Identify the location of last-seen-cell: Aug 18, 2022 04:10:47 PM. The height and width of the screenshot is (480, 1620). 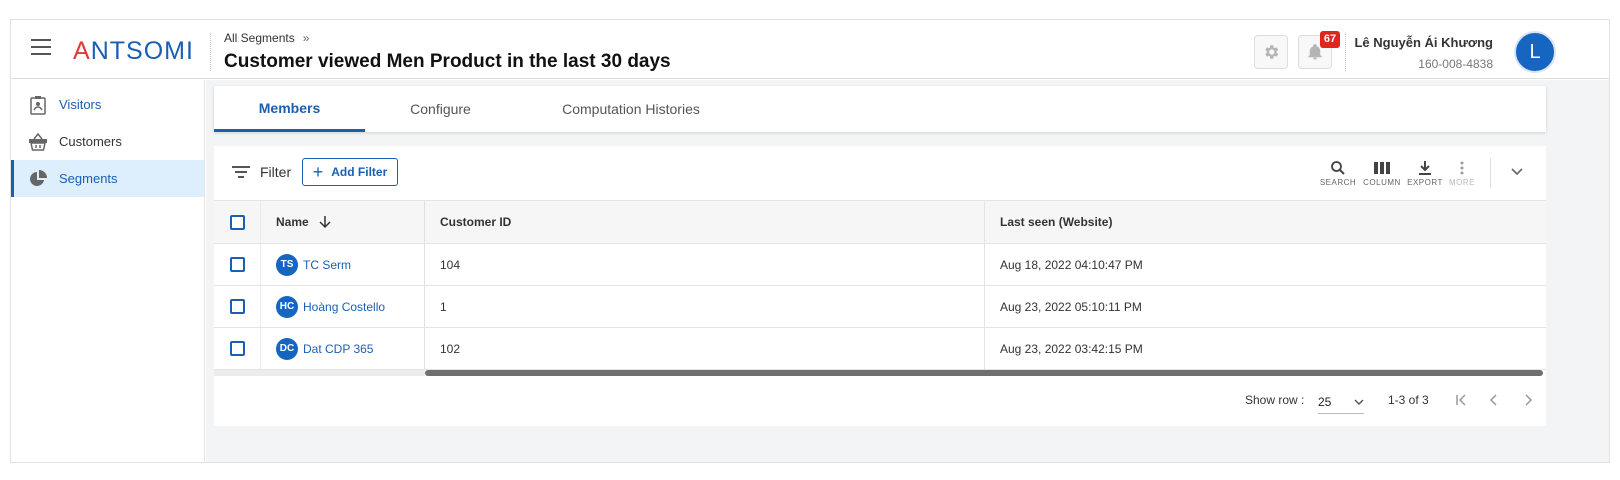
(1071, 264).